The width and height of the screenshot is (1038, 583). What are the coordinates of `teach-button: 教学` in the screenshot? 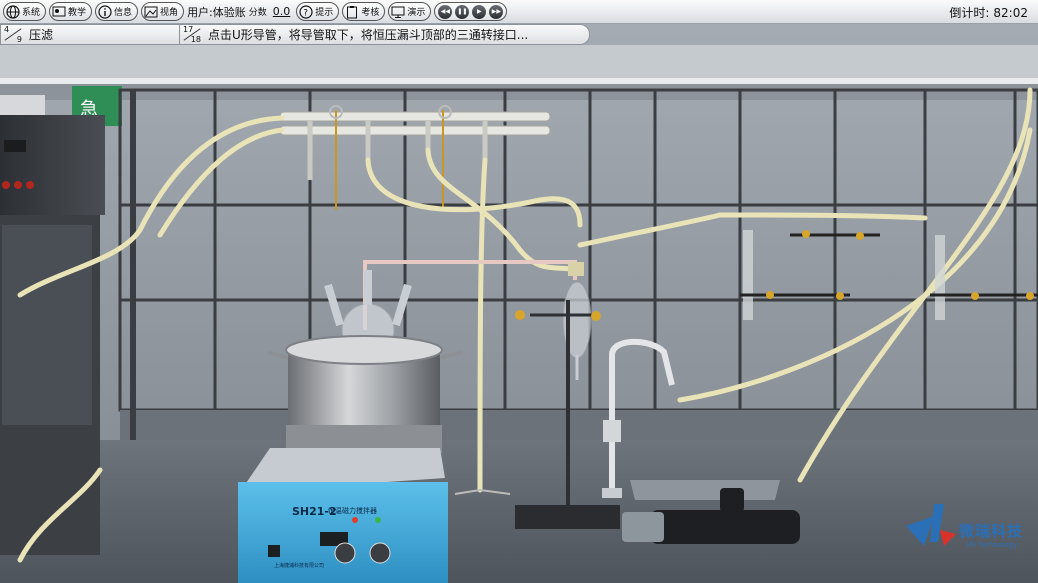 It's located at (71, 11).